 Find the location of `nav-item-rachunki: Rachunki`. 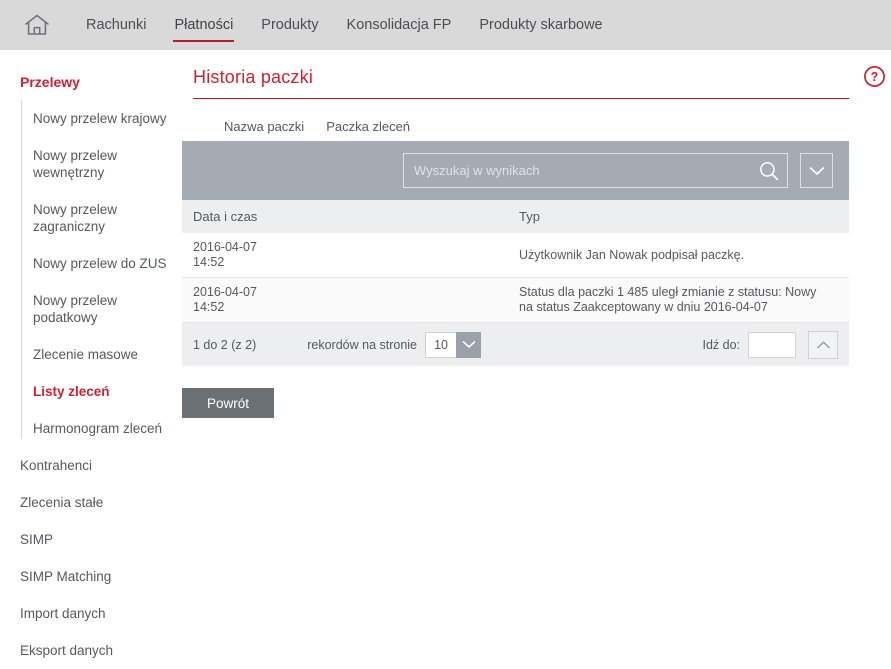

nav-item-rachunki: Rachunki is located at coordinates (116, 25).